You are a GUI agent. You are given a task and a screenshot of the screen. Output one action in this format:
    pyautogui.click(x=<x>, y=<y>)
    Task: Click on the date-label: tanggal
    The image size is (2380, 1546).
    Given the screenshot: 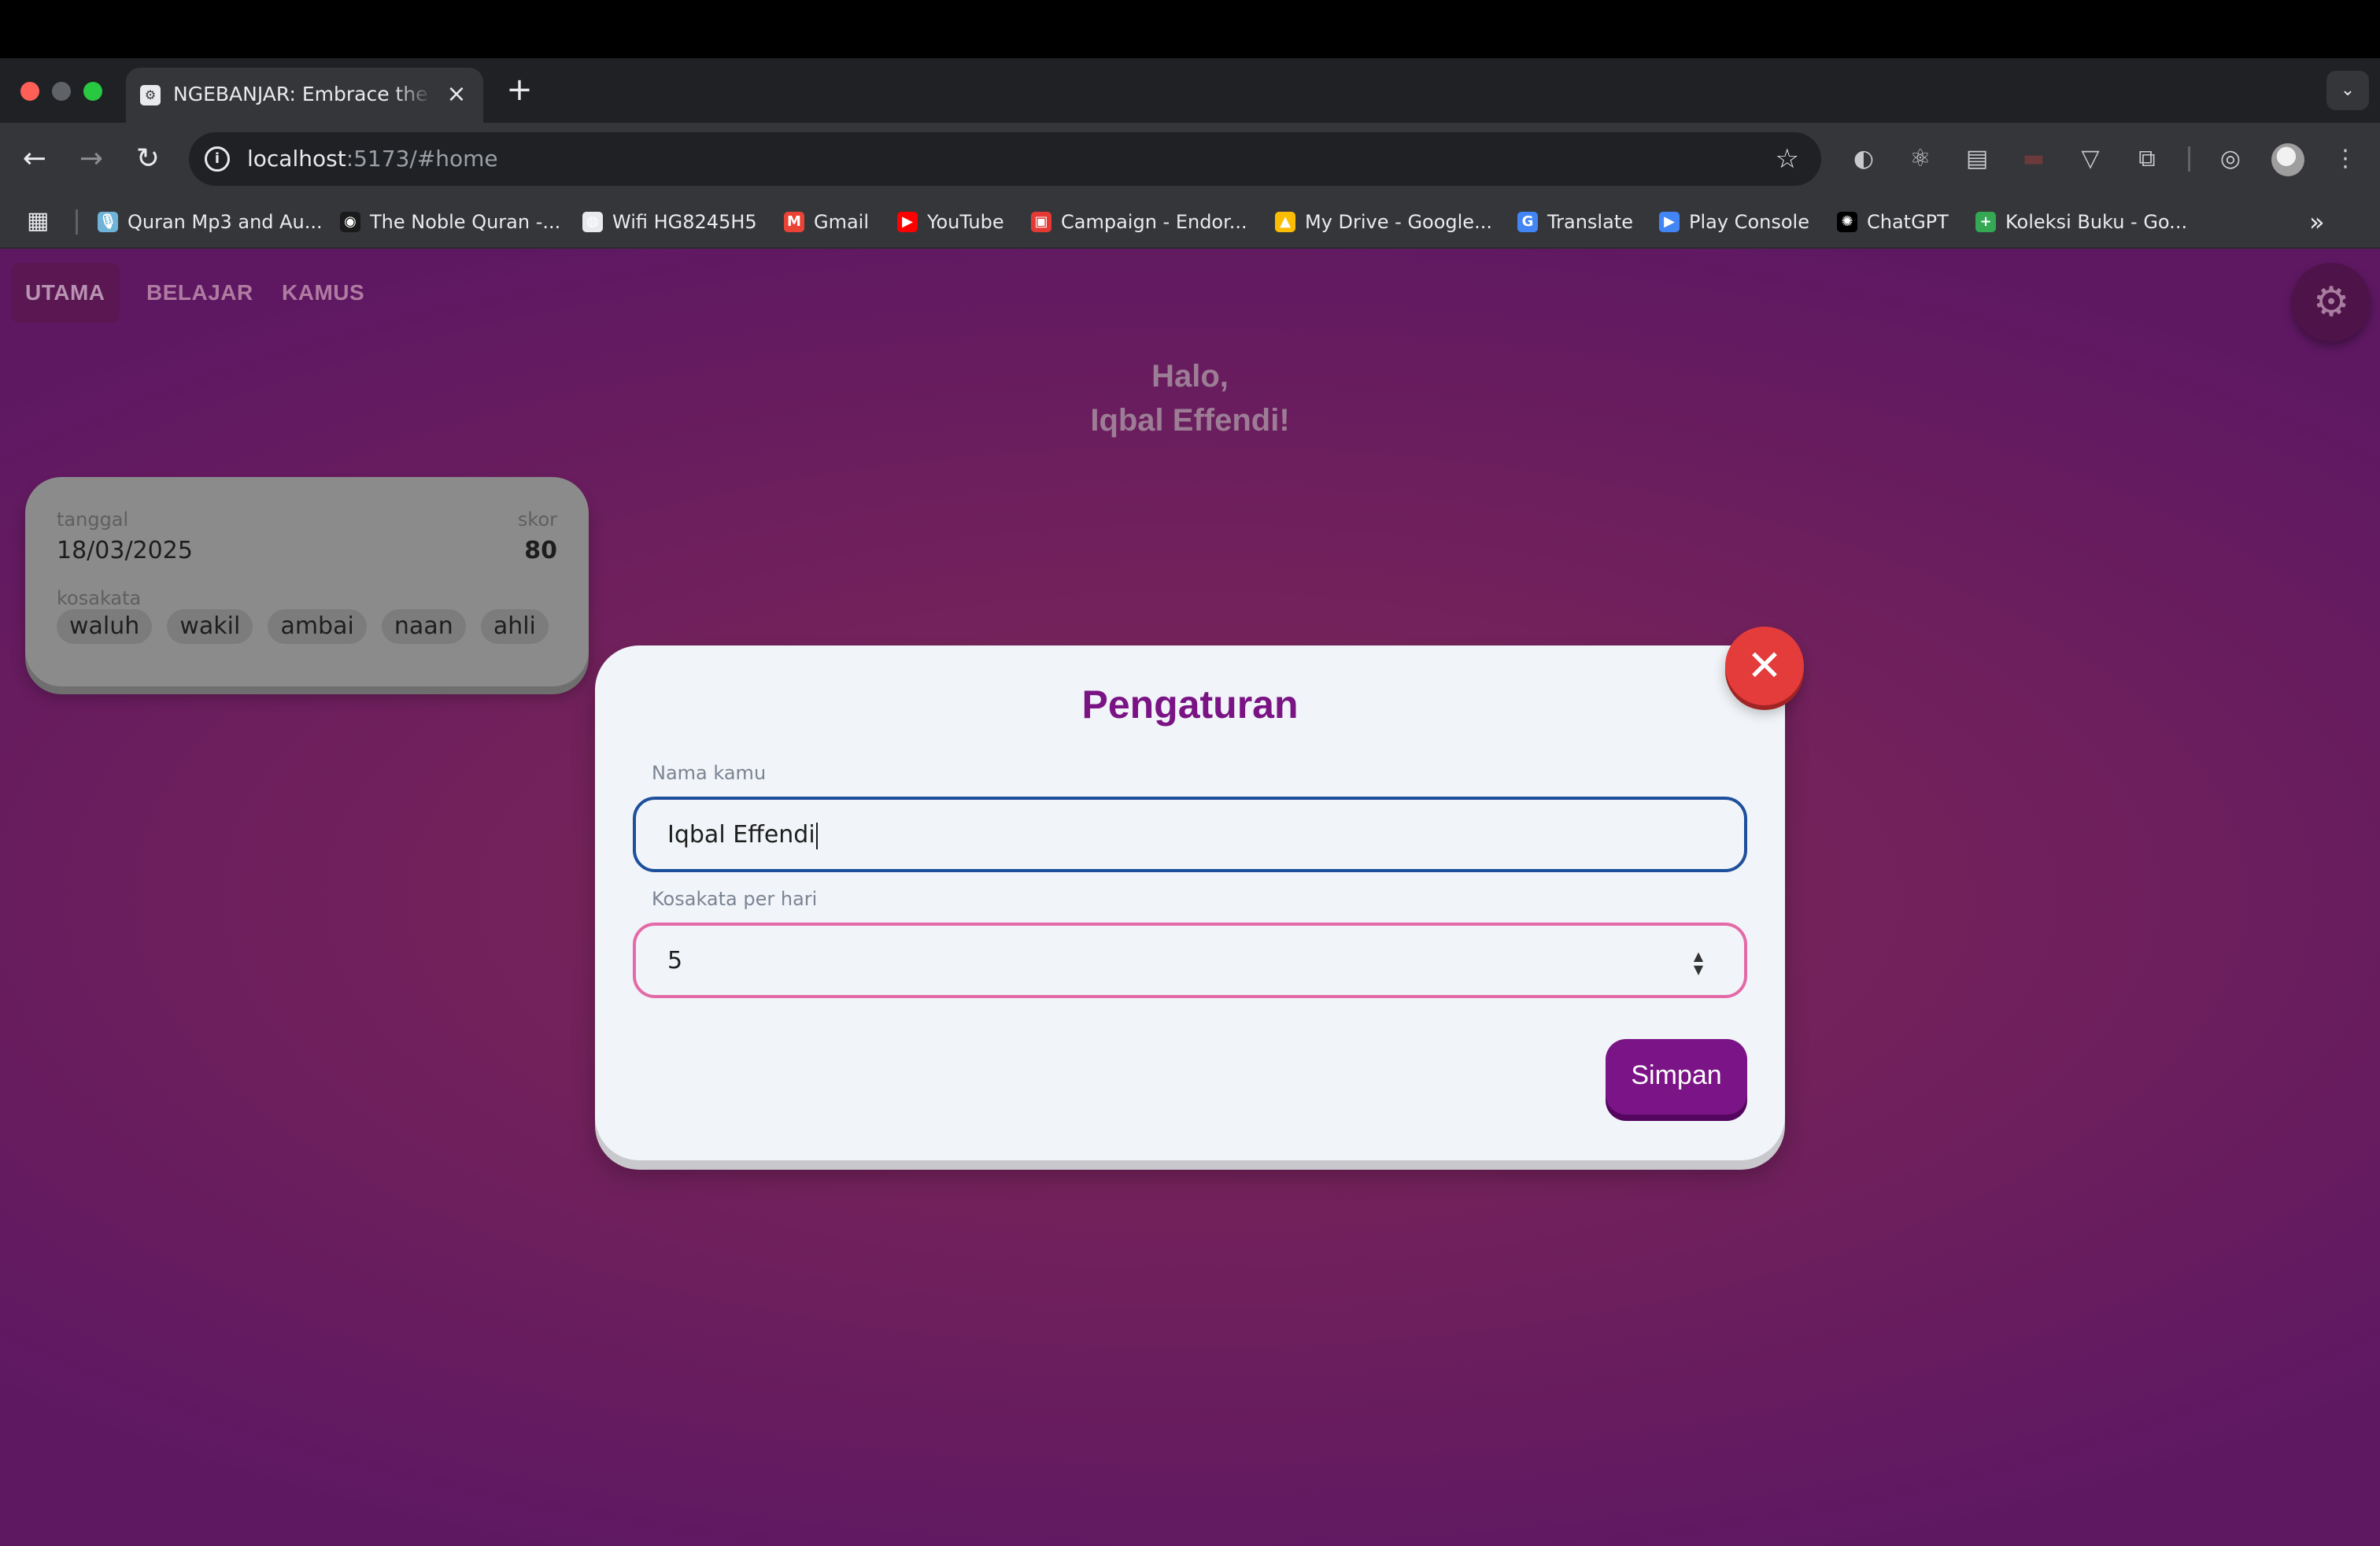 What is the action you would take?
    pyautogui.click(x=93, y=520)
    